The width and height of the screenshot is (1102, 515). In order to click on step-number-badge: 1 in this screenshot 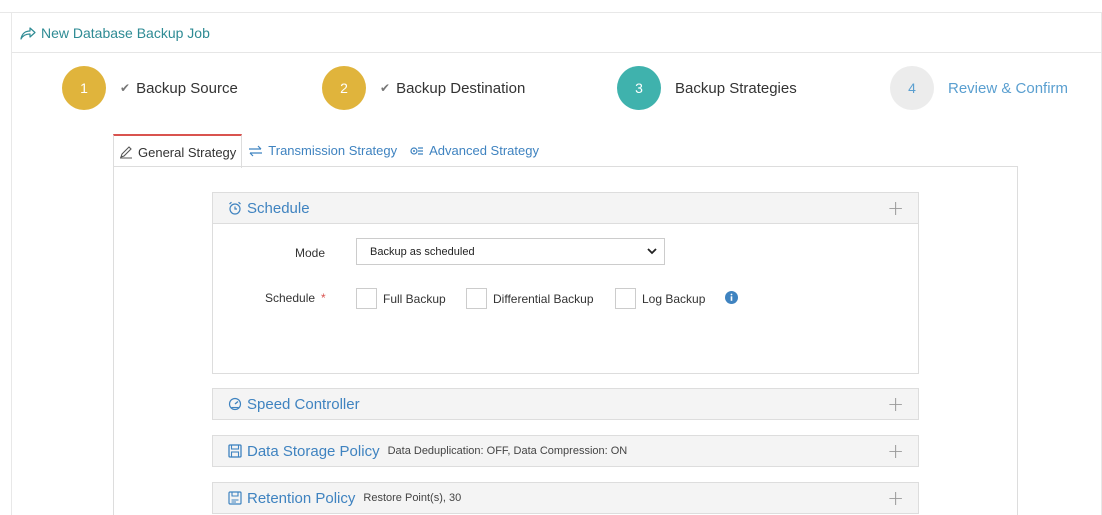, I will do `click(84, 88)`.